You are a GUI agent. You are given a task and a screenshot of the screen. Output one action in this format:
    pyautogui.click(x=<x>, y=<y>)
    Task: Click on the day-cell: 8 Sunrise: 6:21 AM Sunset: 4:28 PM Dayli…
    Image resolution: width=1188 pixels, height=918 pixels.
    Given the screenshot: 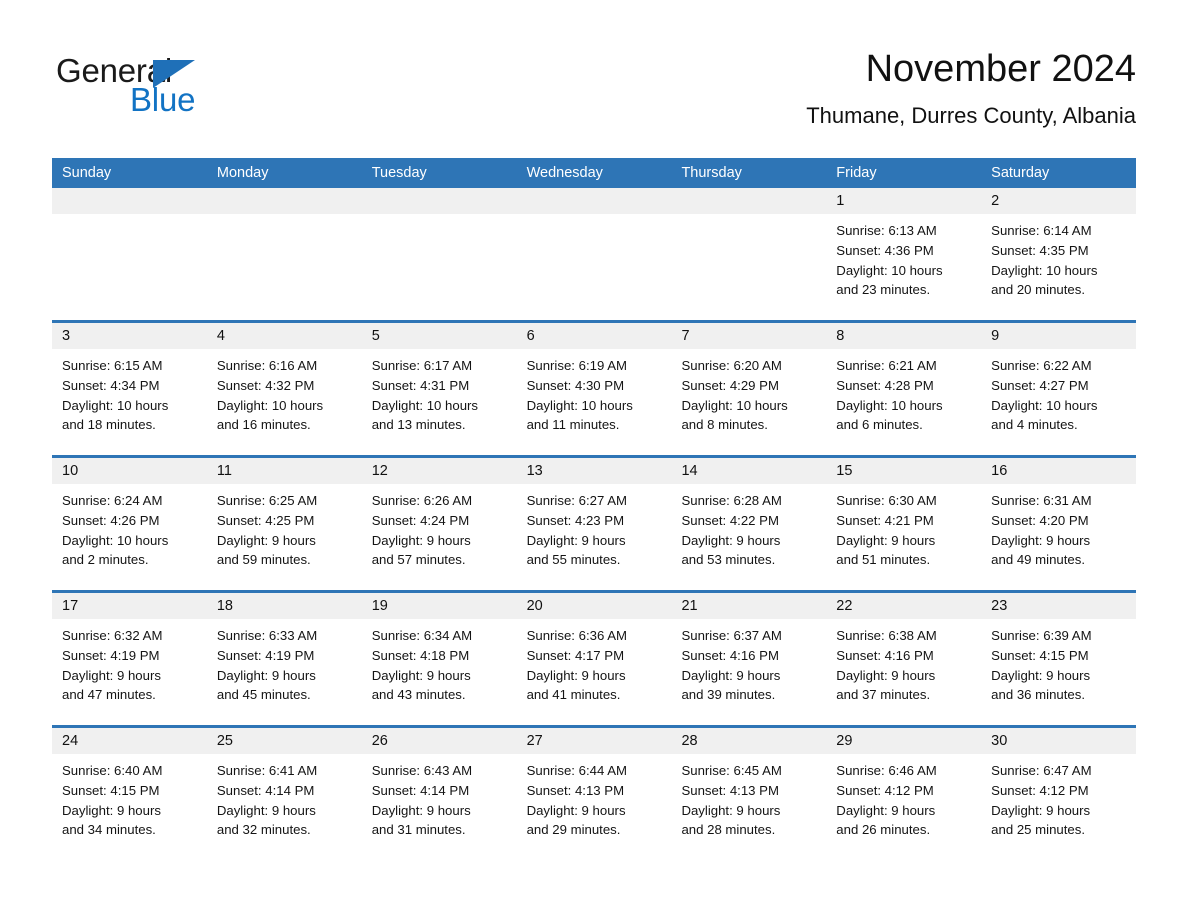 What is the action you would take?
    pyautogui.click(x=904, y=389)
    